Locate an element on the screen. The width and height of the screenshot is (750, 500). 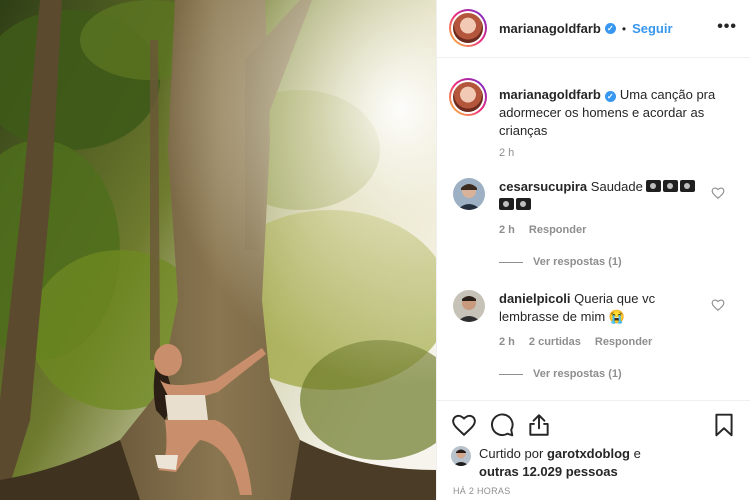
comment-username: cesarsucupira is located at coordinates (543, 186).